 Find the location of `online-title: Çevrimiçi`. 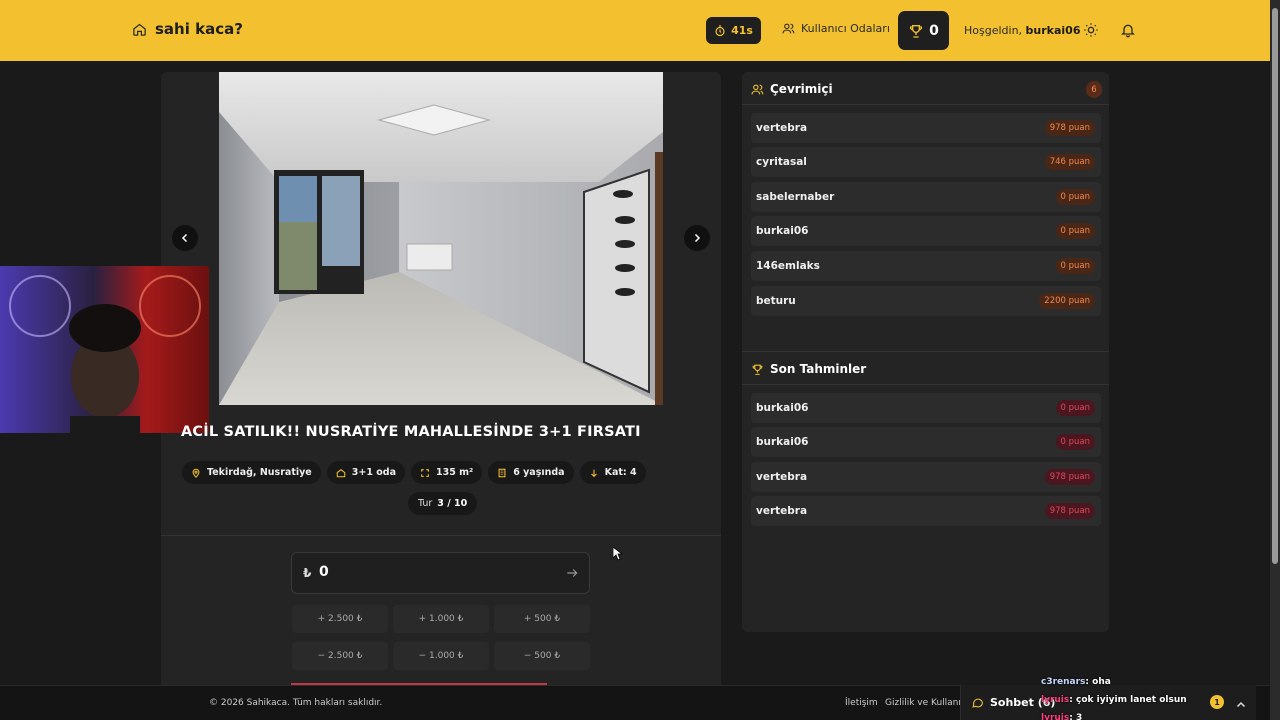

online-title: Çevrimiçi is located at coordinates (801, 89).